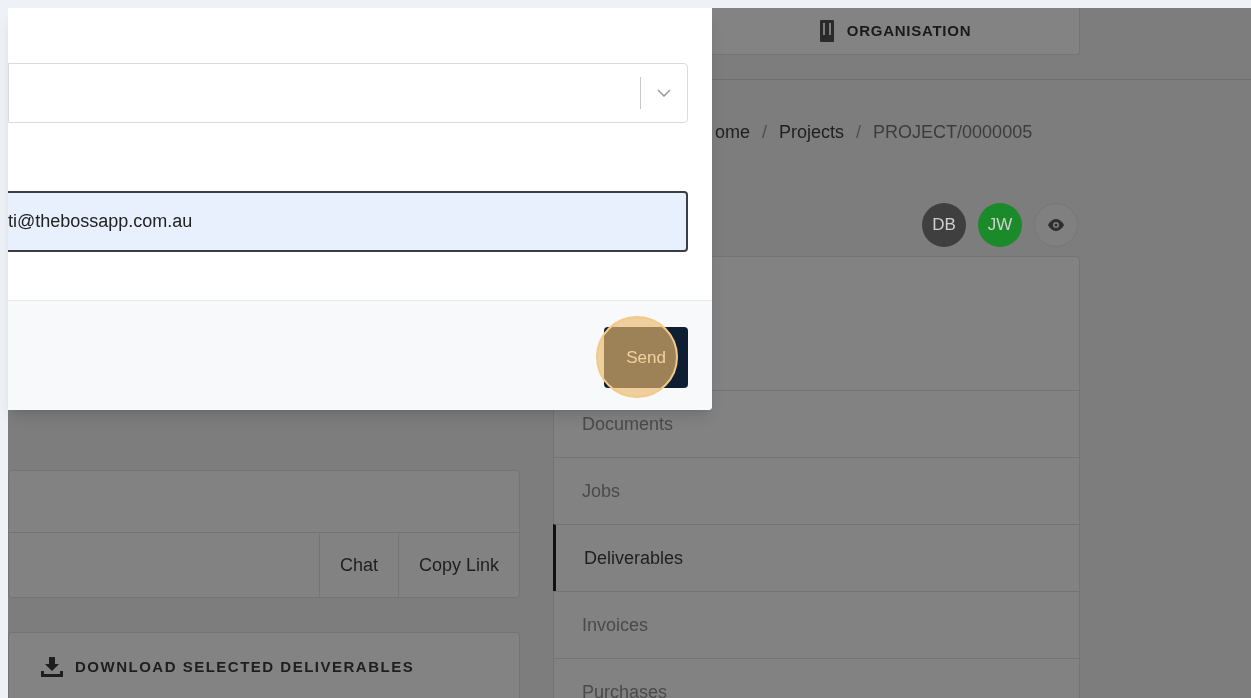 This screenshot has width=1251, height=698. What do you see at coordinates (264, 665) in the screenshot?
I see `download-button: DOWNLOAD SELECTED DELIVERABLES` at bounding box center [264, 665].